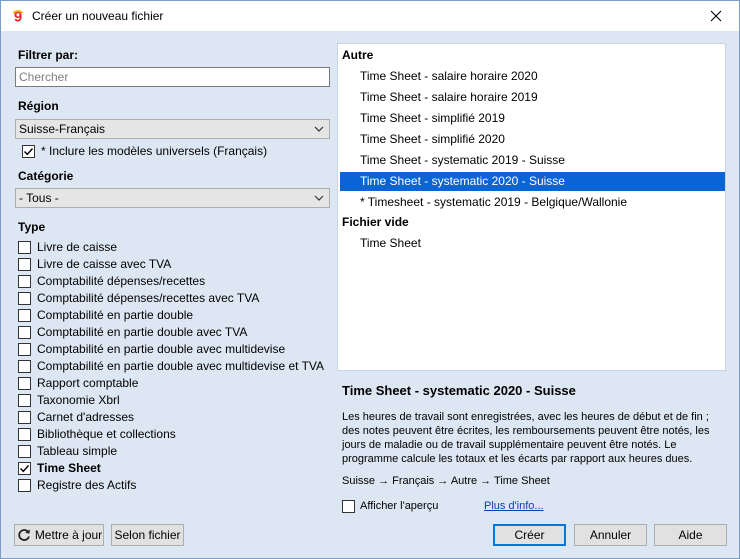 Image resolution: width=740 pixels, height=559 pixels. I want to click on show-preview-label: Afficher l'aperçu, so click(399, 506).